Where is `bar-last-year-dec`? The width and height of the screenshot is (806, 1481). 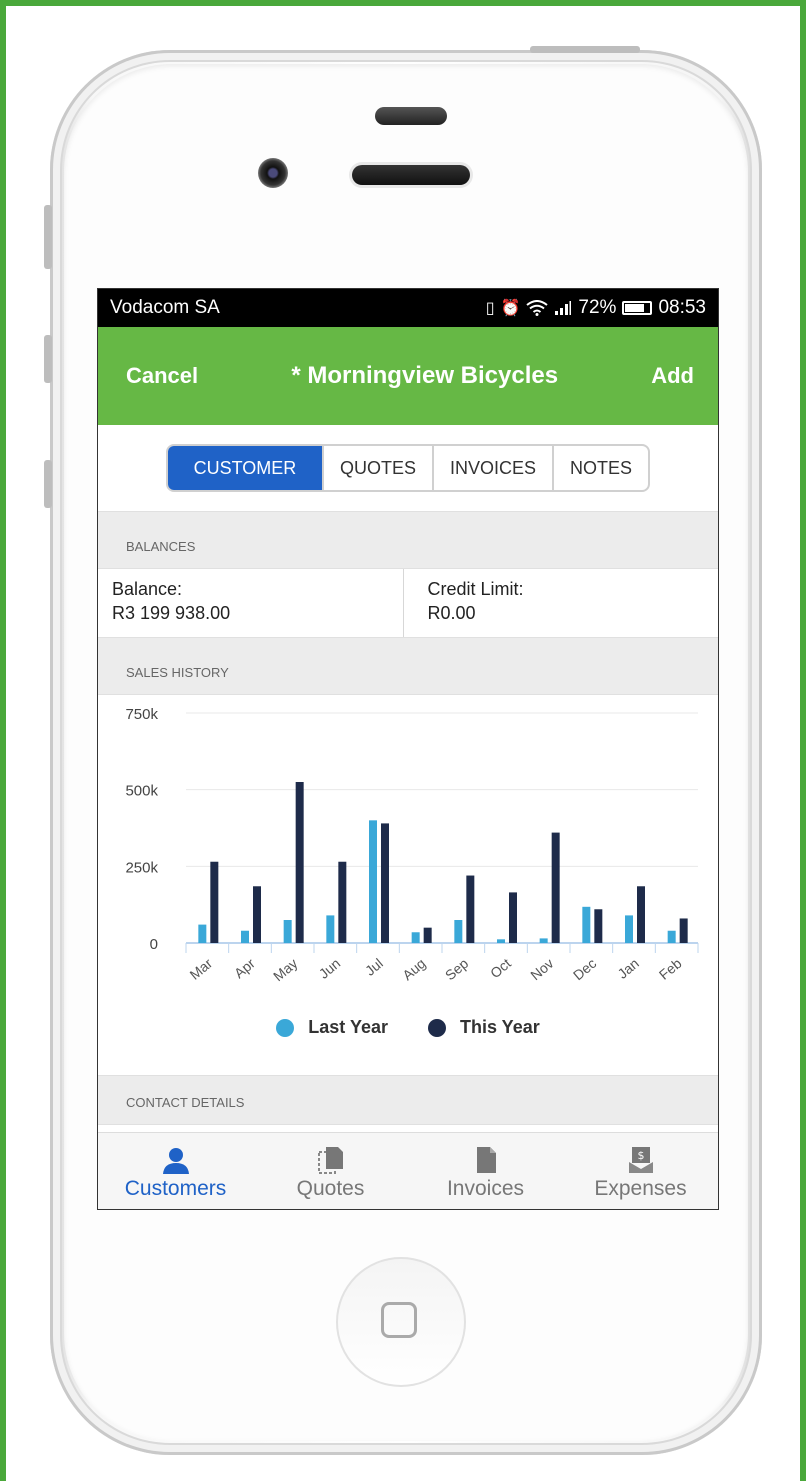
bar-last-year-dec is located at coordinates (586, 924).